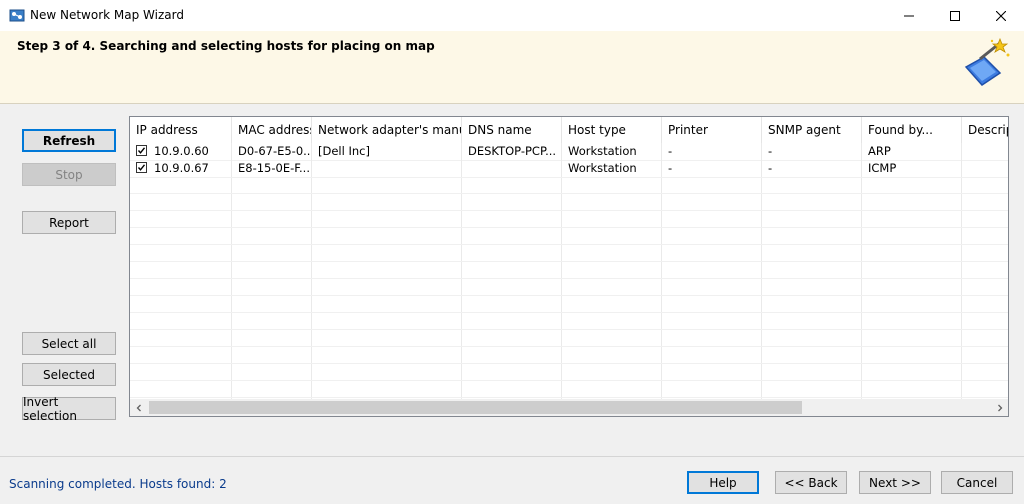 This screenshot has height=504, width=1024. Describe the element at coordinates (107, 15) in the screenshot. I see `window-title: New Network Map Wizard` at that location.